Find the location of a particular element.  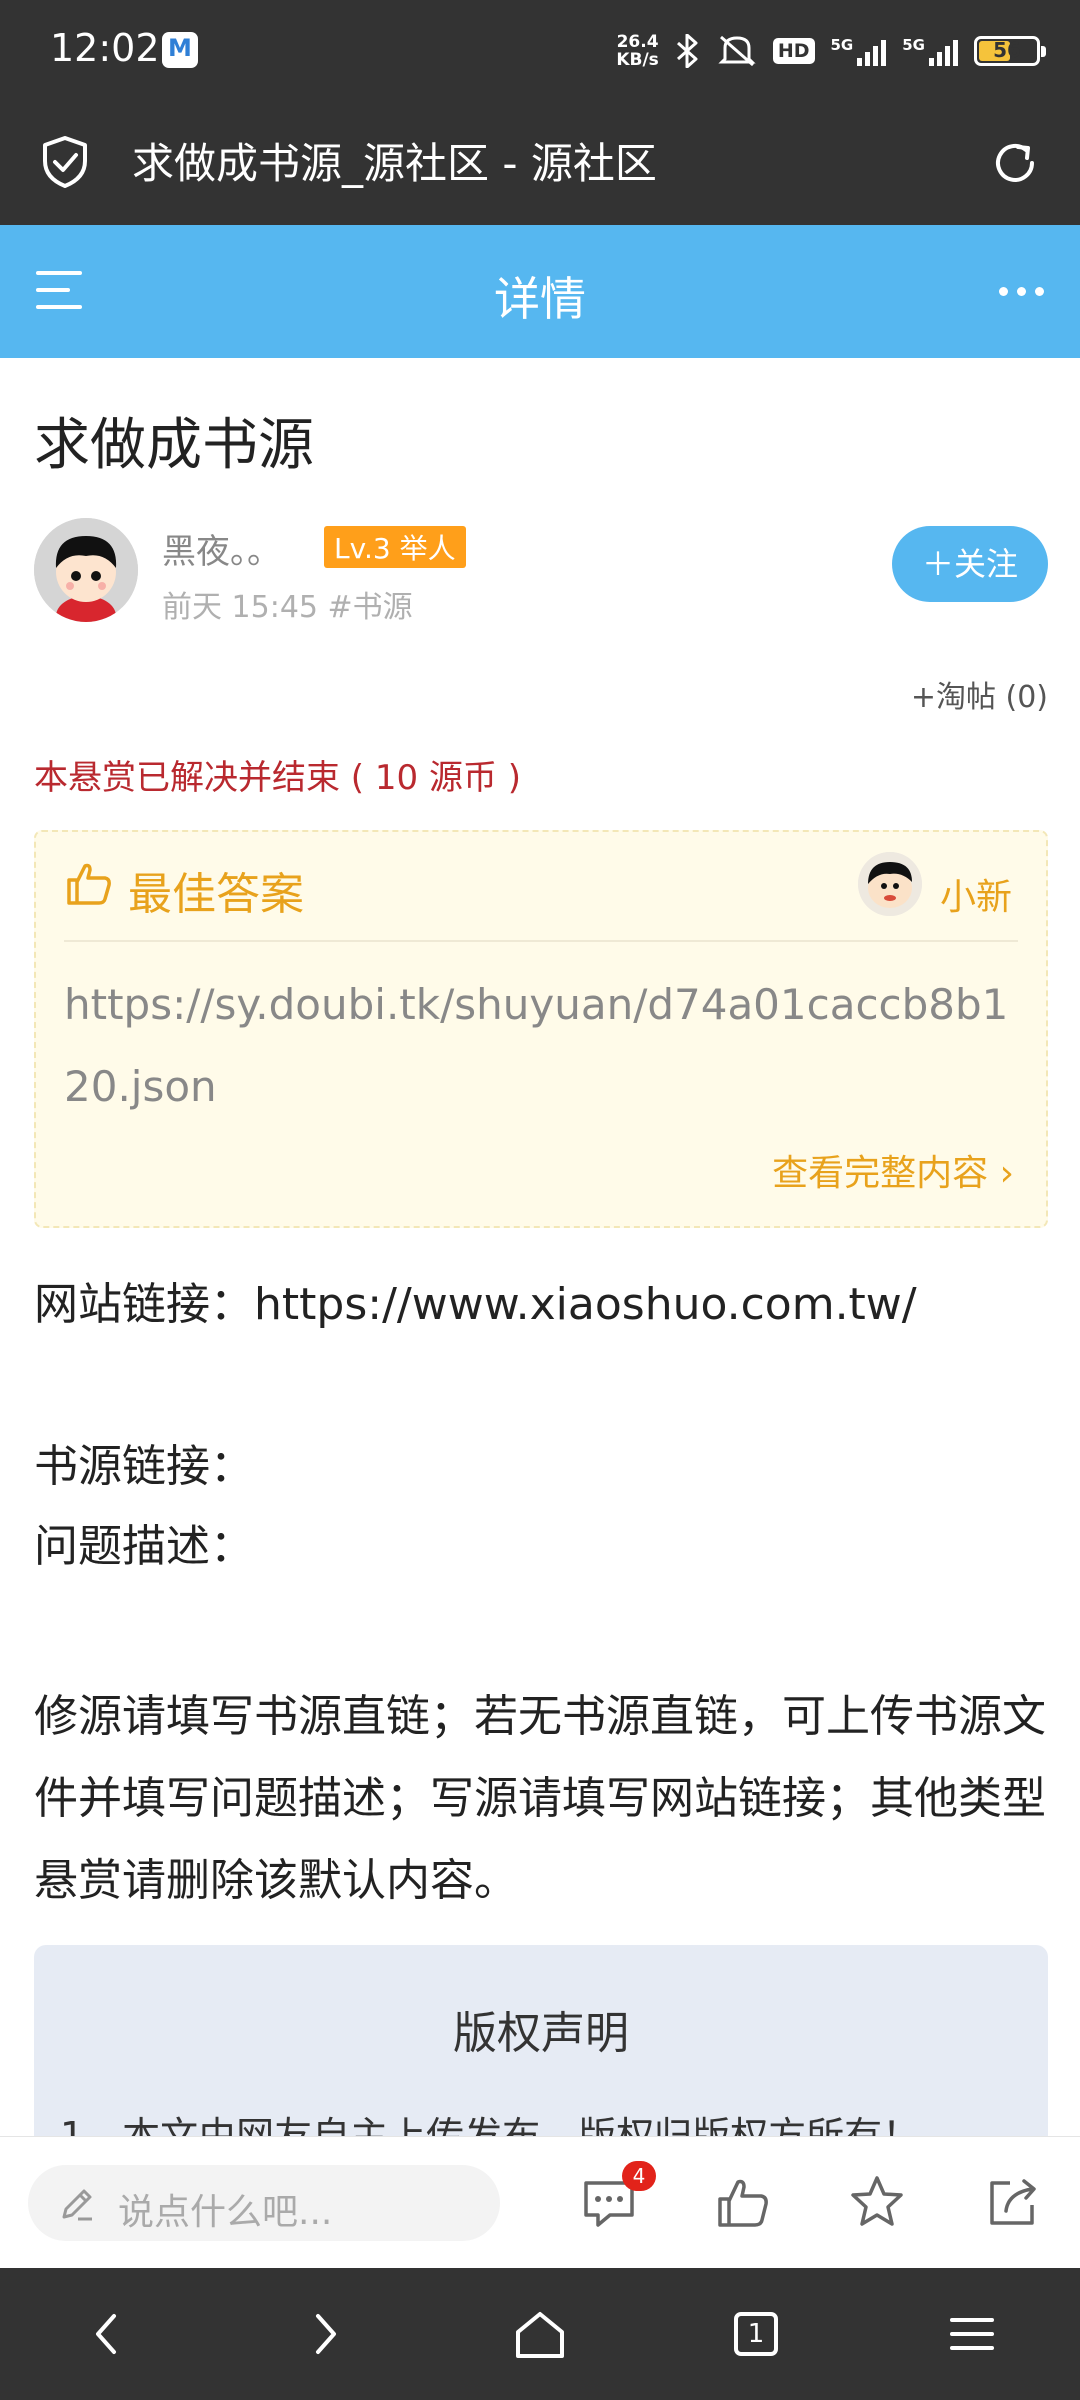

copyright-title: 版权声明 is located at coordinates (541, 2033).